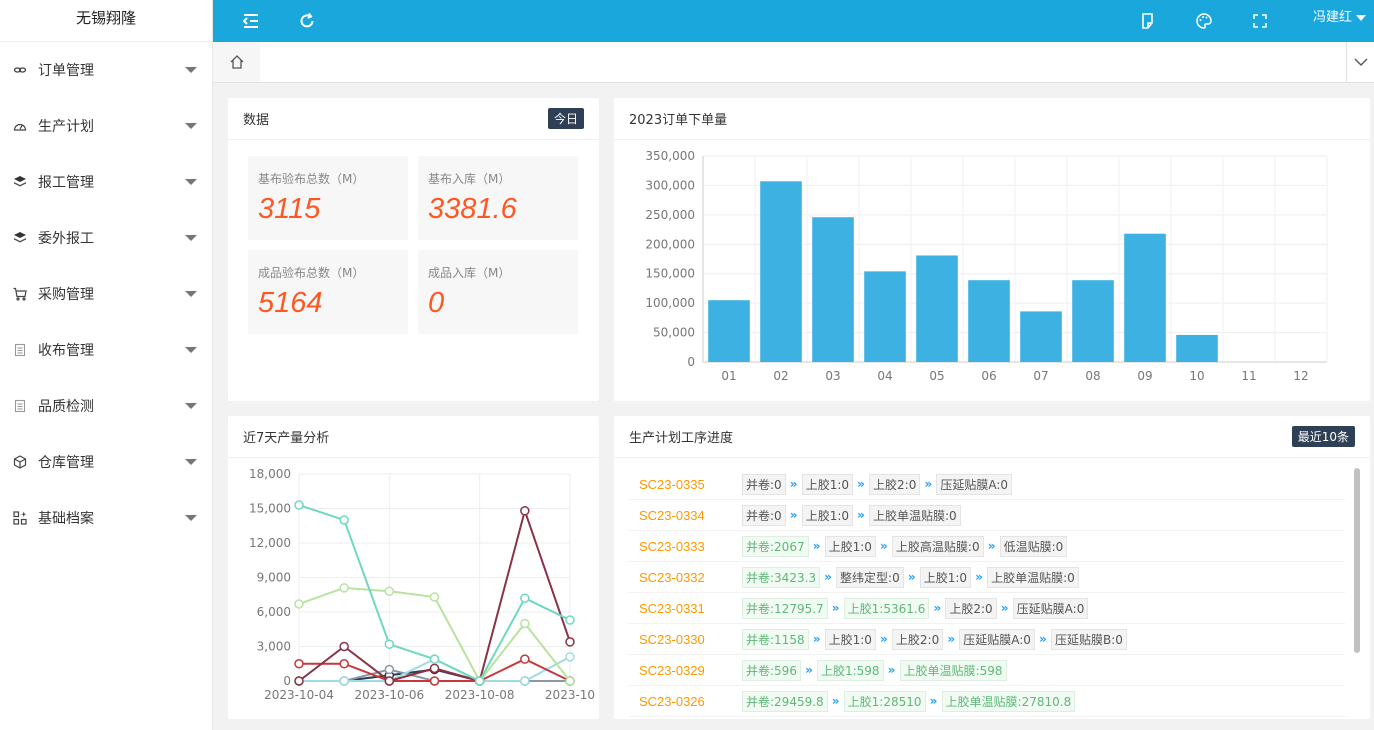  What do you see at coordinates (884, 376) in the screenshot?
I see `x-tick-label: 04` at bounding box center [884, 376].